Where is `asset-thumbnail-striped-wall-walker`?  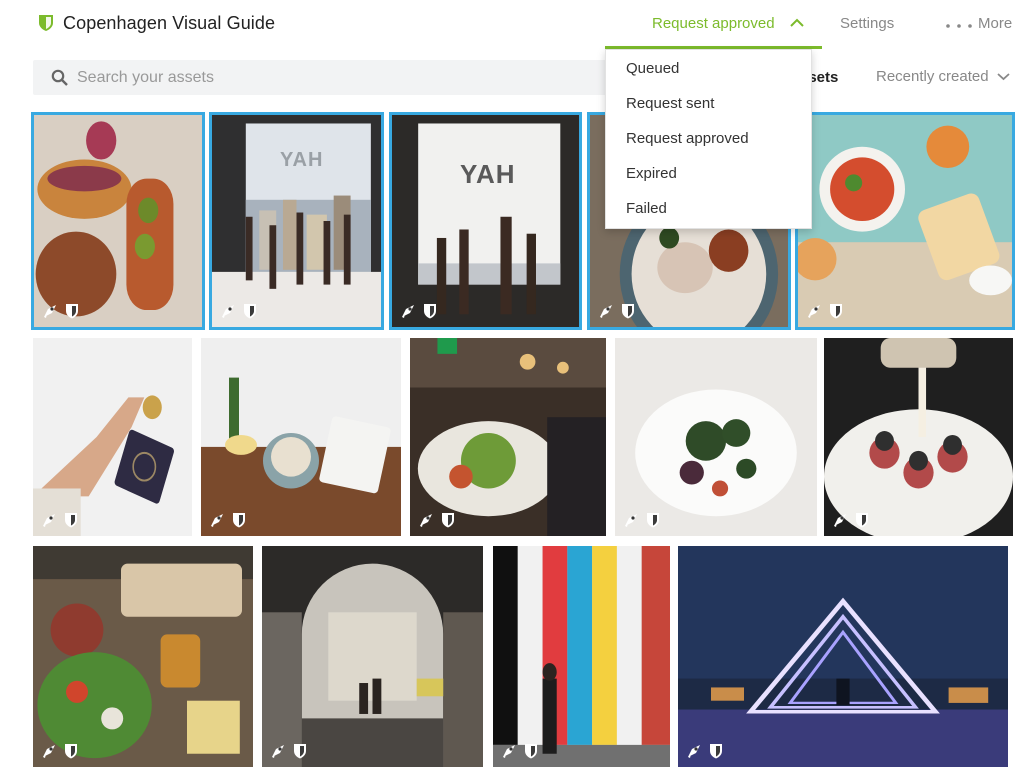
asset-thumbnail-striped-wall-walker is located at coordinates (581, 656).